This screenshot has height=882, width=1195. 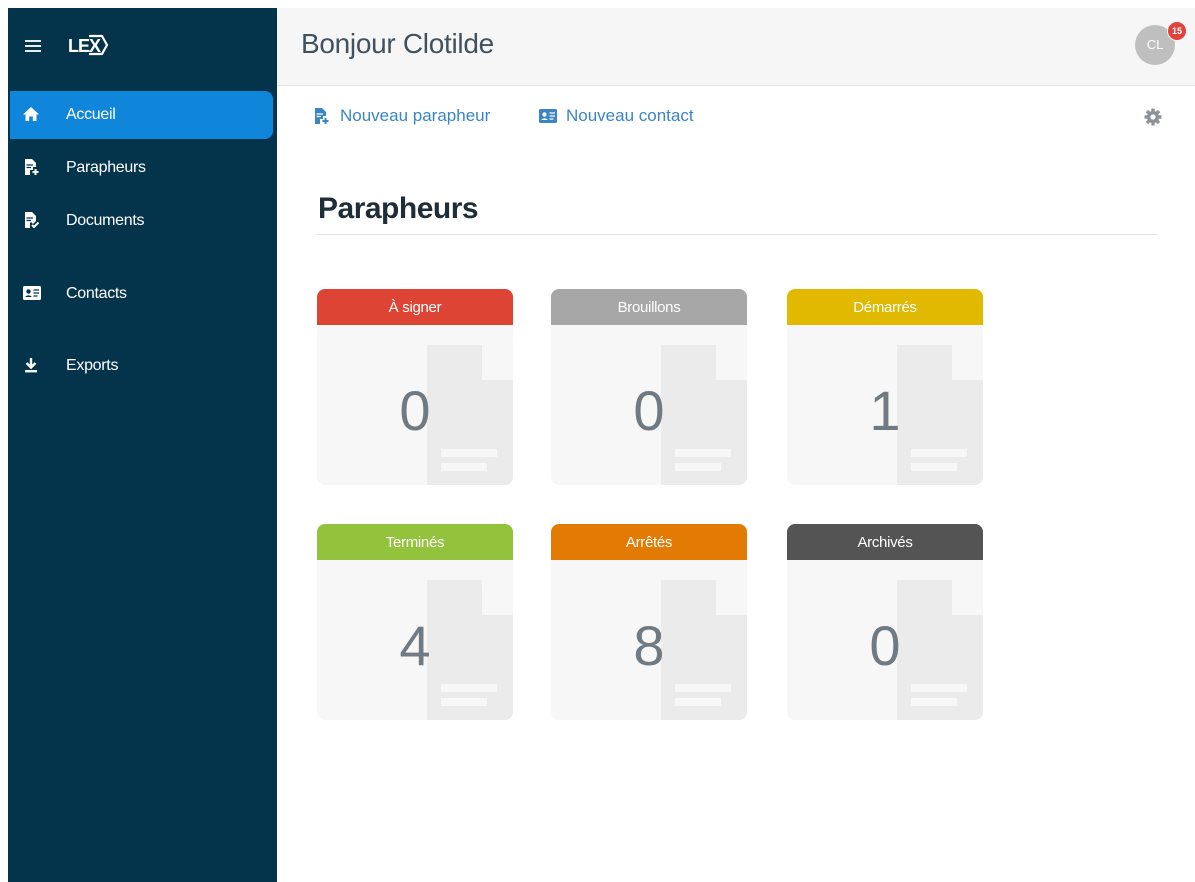 I want to click on new-parapheur-label: Nouveau parapheur, so click(x=415, y=115).